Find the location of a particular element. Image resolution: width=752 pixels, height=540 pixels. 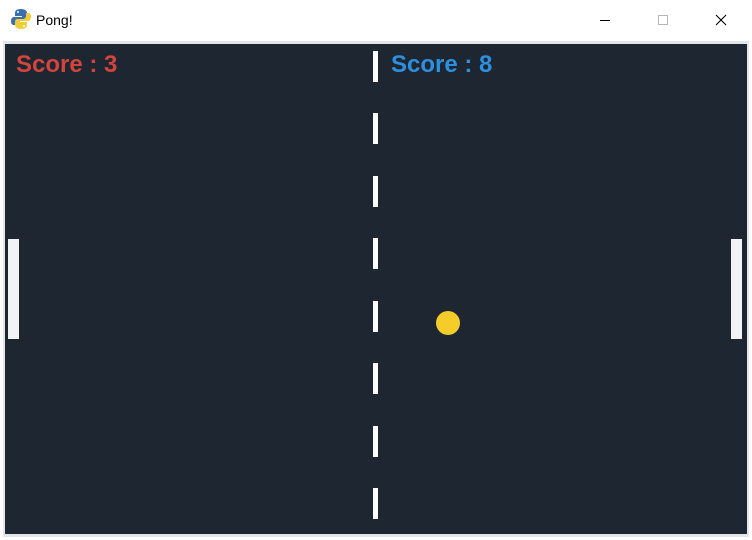

left-score: Score : 3 is located at coordinates (66, 65).